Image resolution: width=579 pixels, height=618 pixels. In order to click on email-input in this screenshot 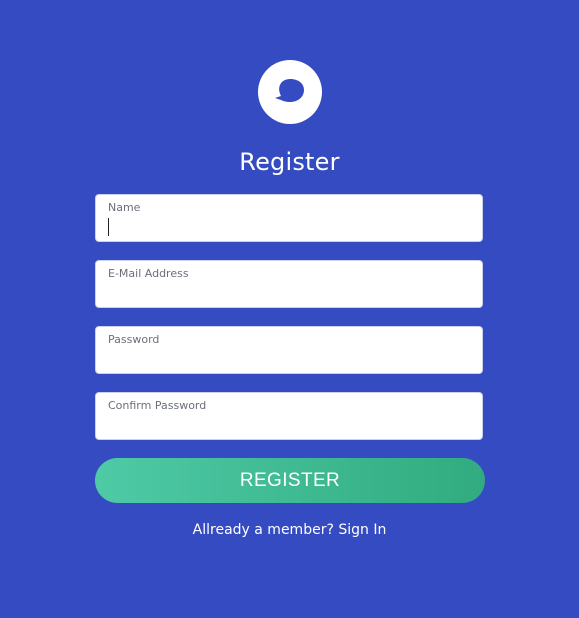, I will do `click(289, 293)`.